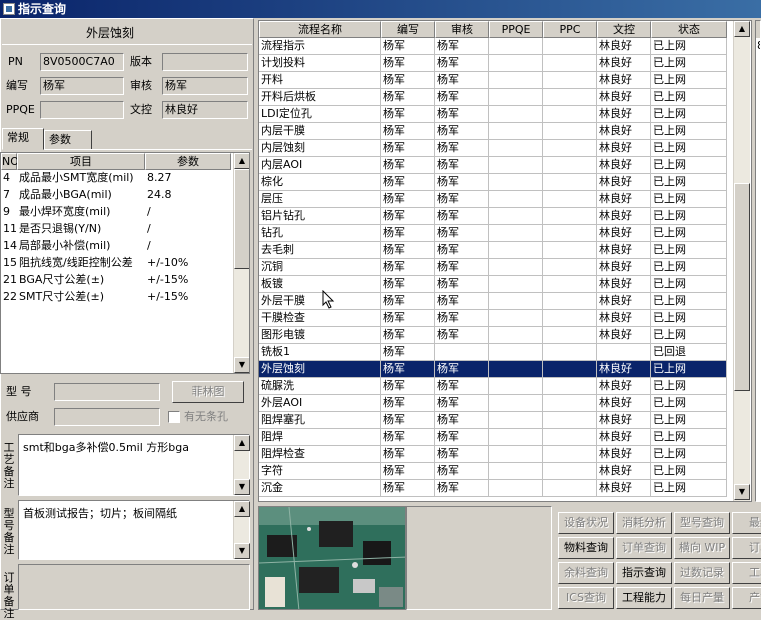 This screenshot has height=620, width=761. Describe the element at coordinates (505, 437) in the screenshot. I see `table-row: 阻焊 杨军 杨军 林良好 已上网` at that location.